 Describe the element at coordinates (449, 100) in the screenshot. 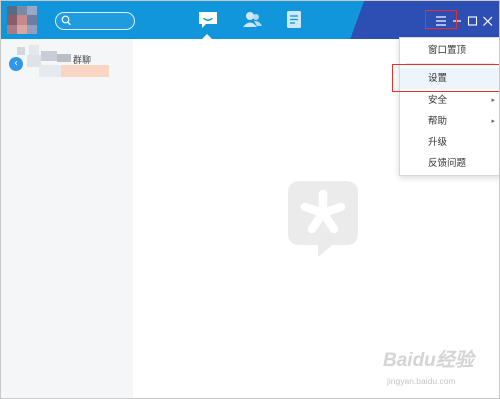

I see `menu-item-security: 安全 ▸` at that location.